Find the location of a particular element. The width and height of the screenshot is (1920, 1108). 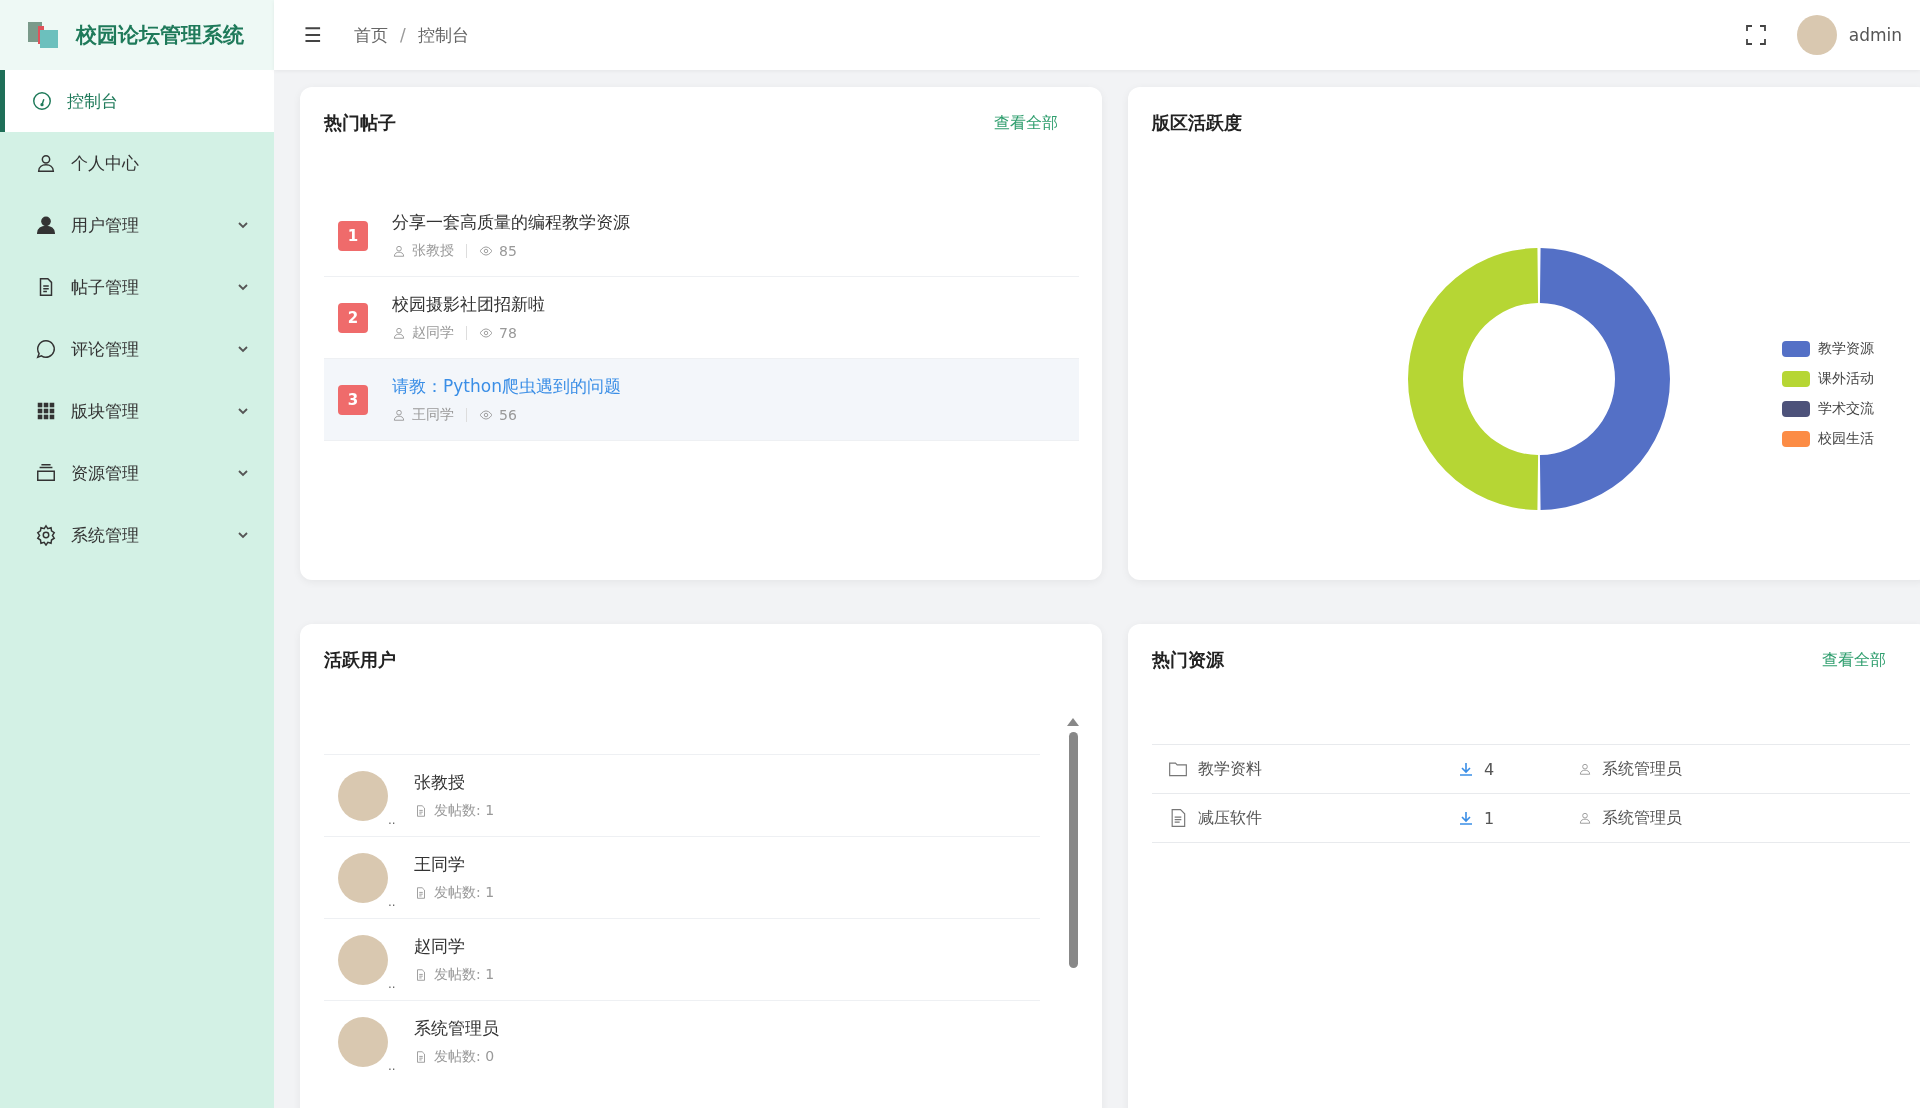

post-row: 1 分享一套高质量的编程教学资源 张教授 85 is located at coordinates (701, 236).